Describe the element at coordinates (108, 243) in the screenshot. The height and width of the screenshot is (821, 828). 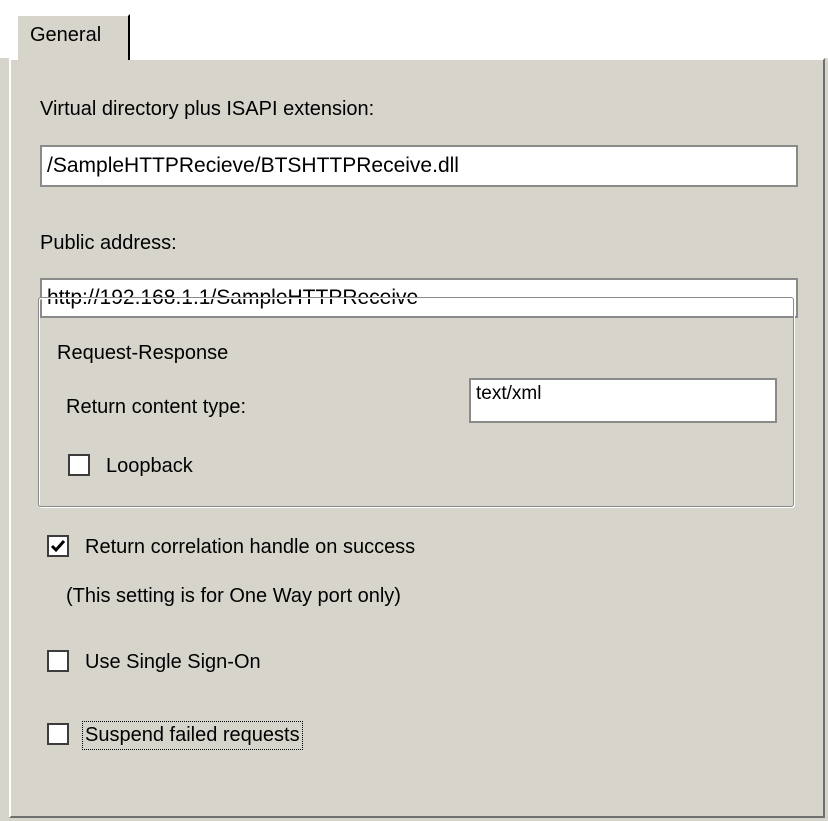
I see `public-address-label: Public address:` at that location.